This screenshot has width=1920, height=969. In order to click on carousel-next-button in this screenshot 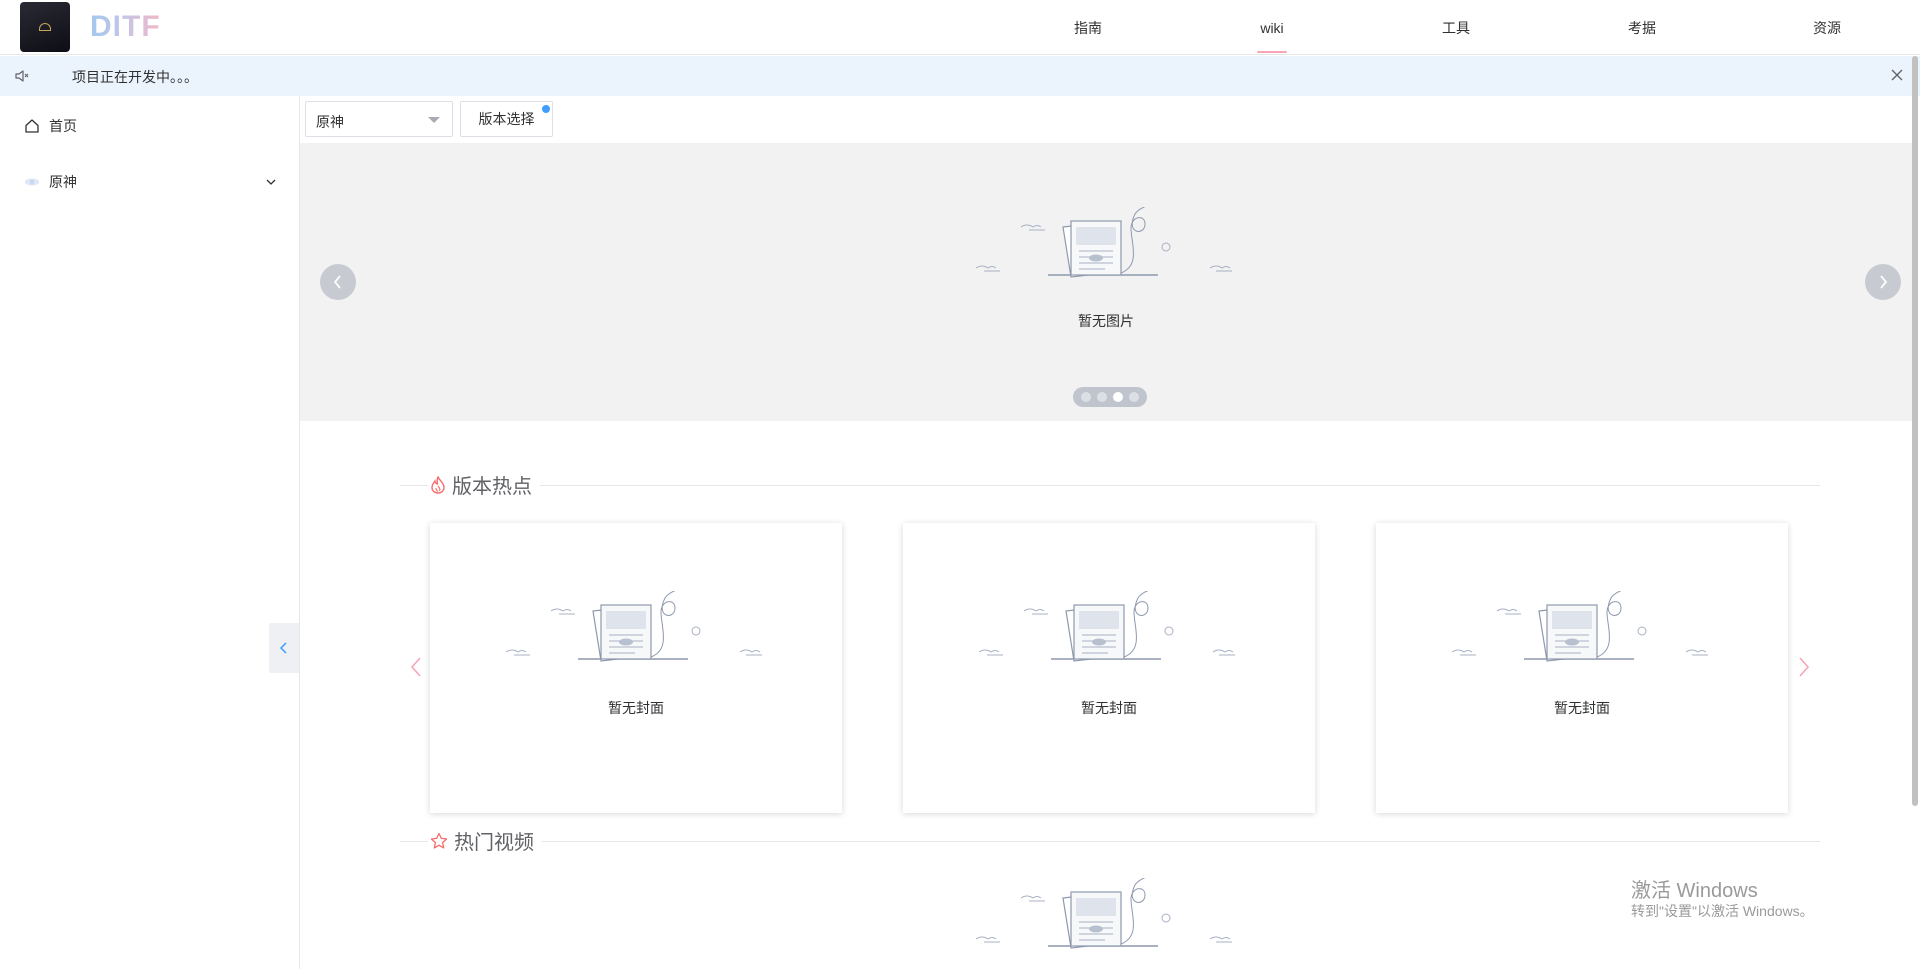, I will do `click(1883, 282)`.